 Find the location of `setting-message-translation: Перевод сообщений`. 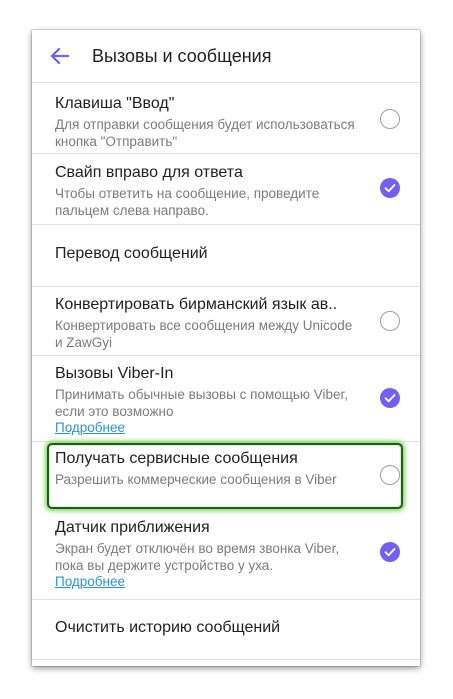

setting-message-translation: Перевод сообщений is located at coordinates (226, 256).